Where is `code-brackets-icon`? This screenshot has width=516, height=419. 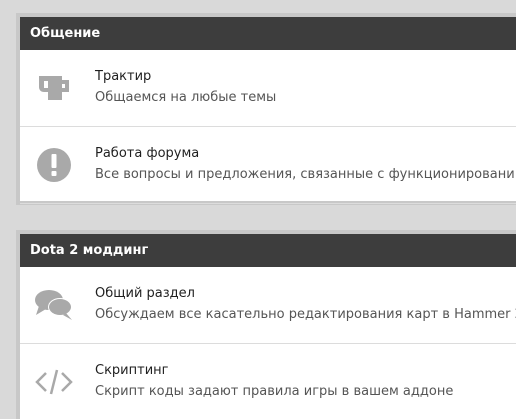
code-brackets-icon is located at coordinates (54, 382).